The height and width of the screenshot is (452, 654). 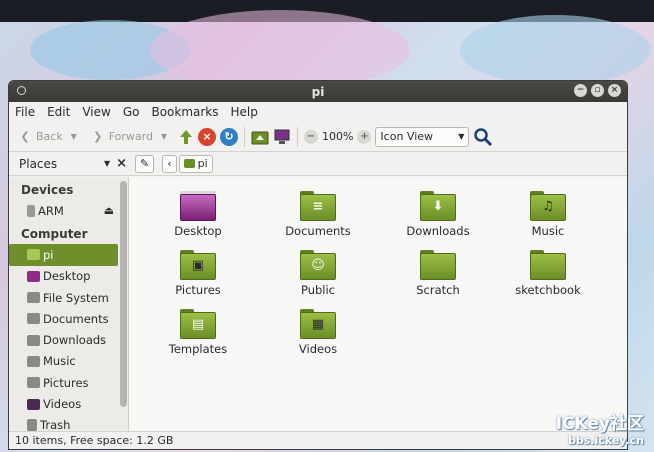 I want to click on pictures-folder-icon: ▣, so click(x=198, y=265).